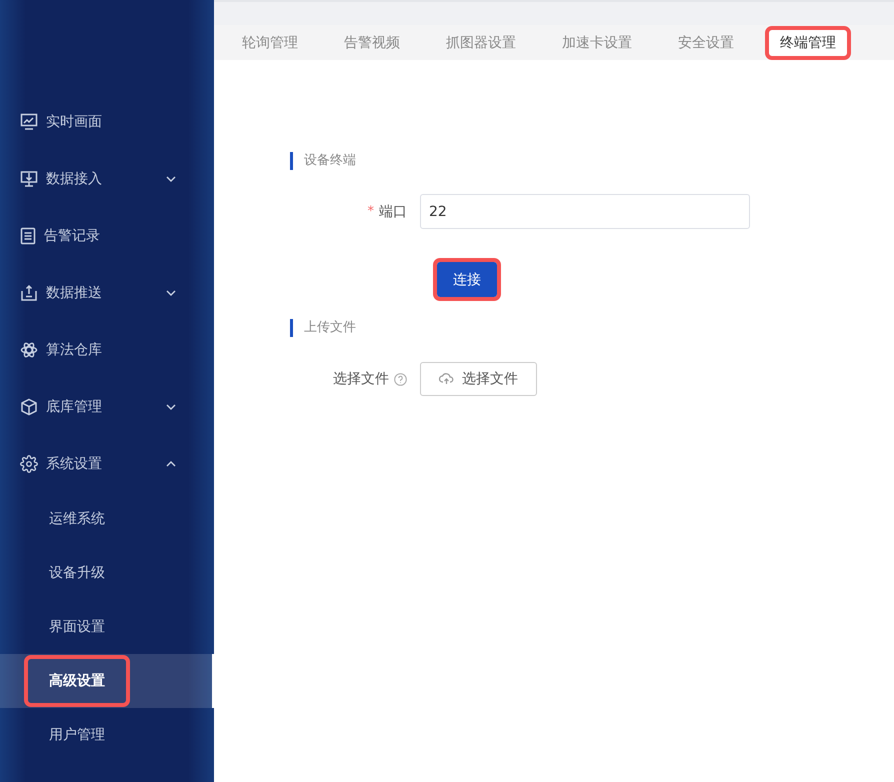  I want to click on menu-item: 底库管理, so click(102, 407).